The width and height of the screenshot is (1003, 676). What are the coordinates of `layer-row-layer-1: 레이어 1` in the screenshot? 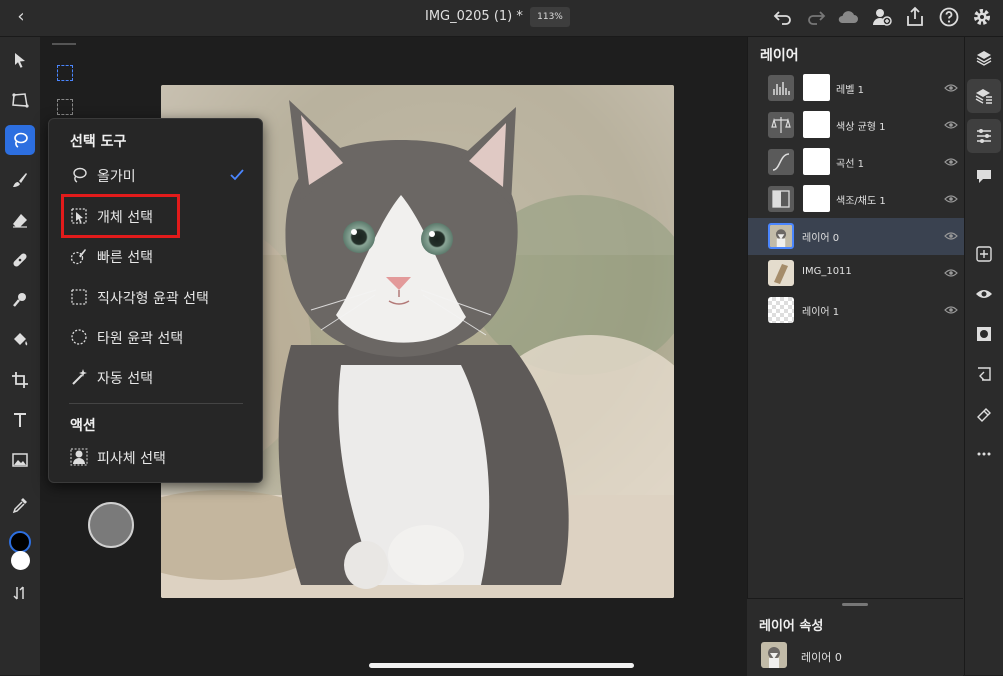 It's located at (856, 310).